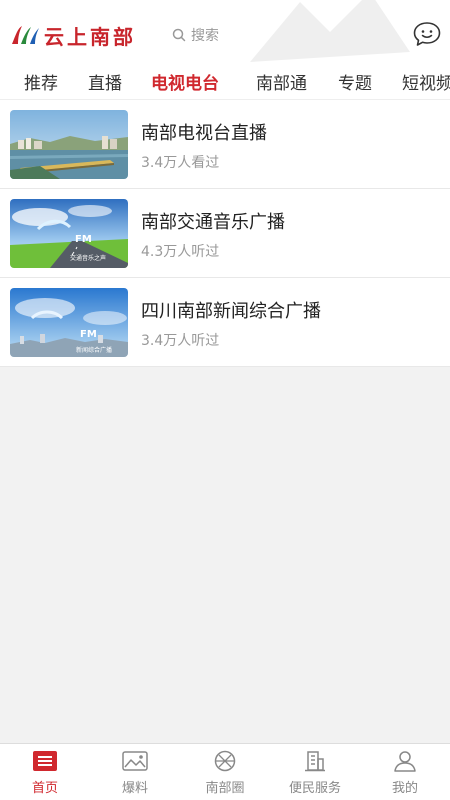 This screenshot has height=800, width=450. I want to click on header-decoration, so click(330, 31).